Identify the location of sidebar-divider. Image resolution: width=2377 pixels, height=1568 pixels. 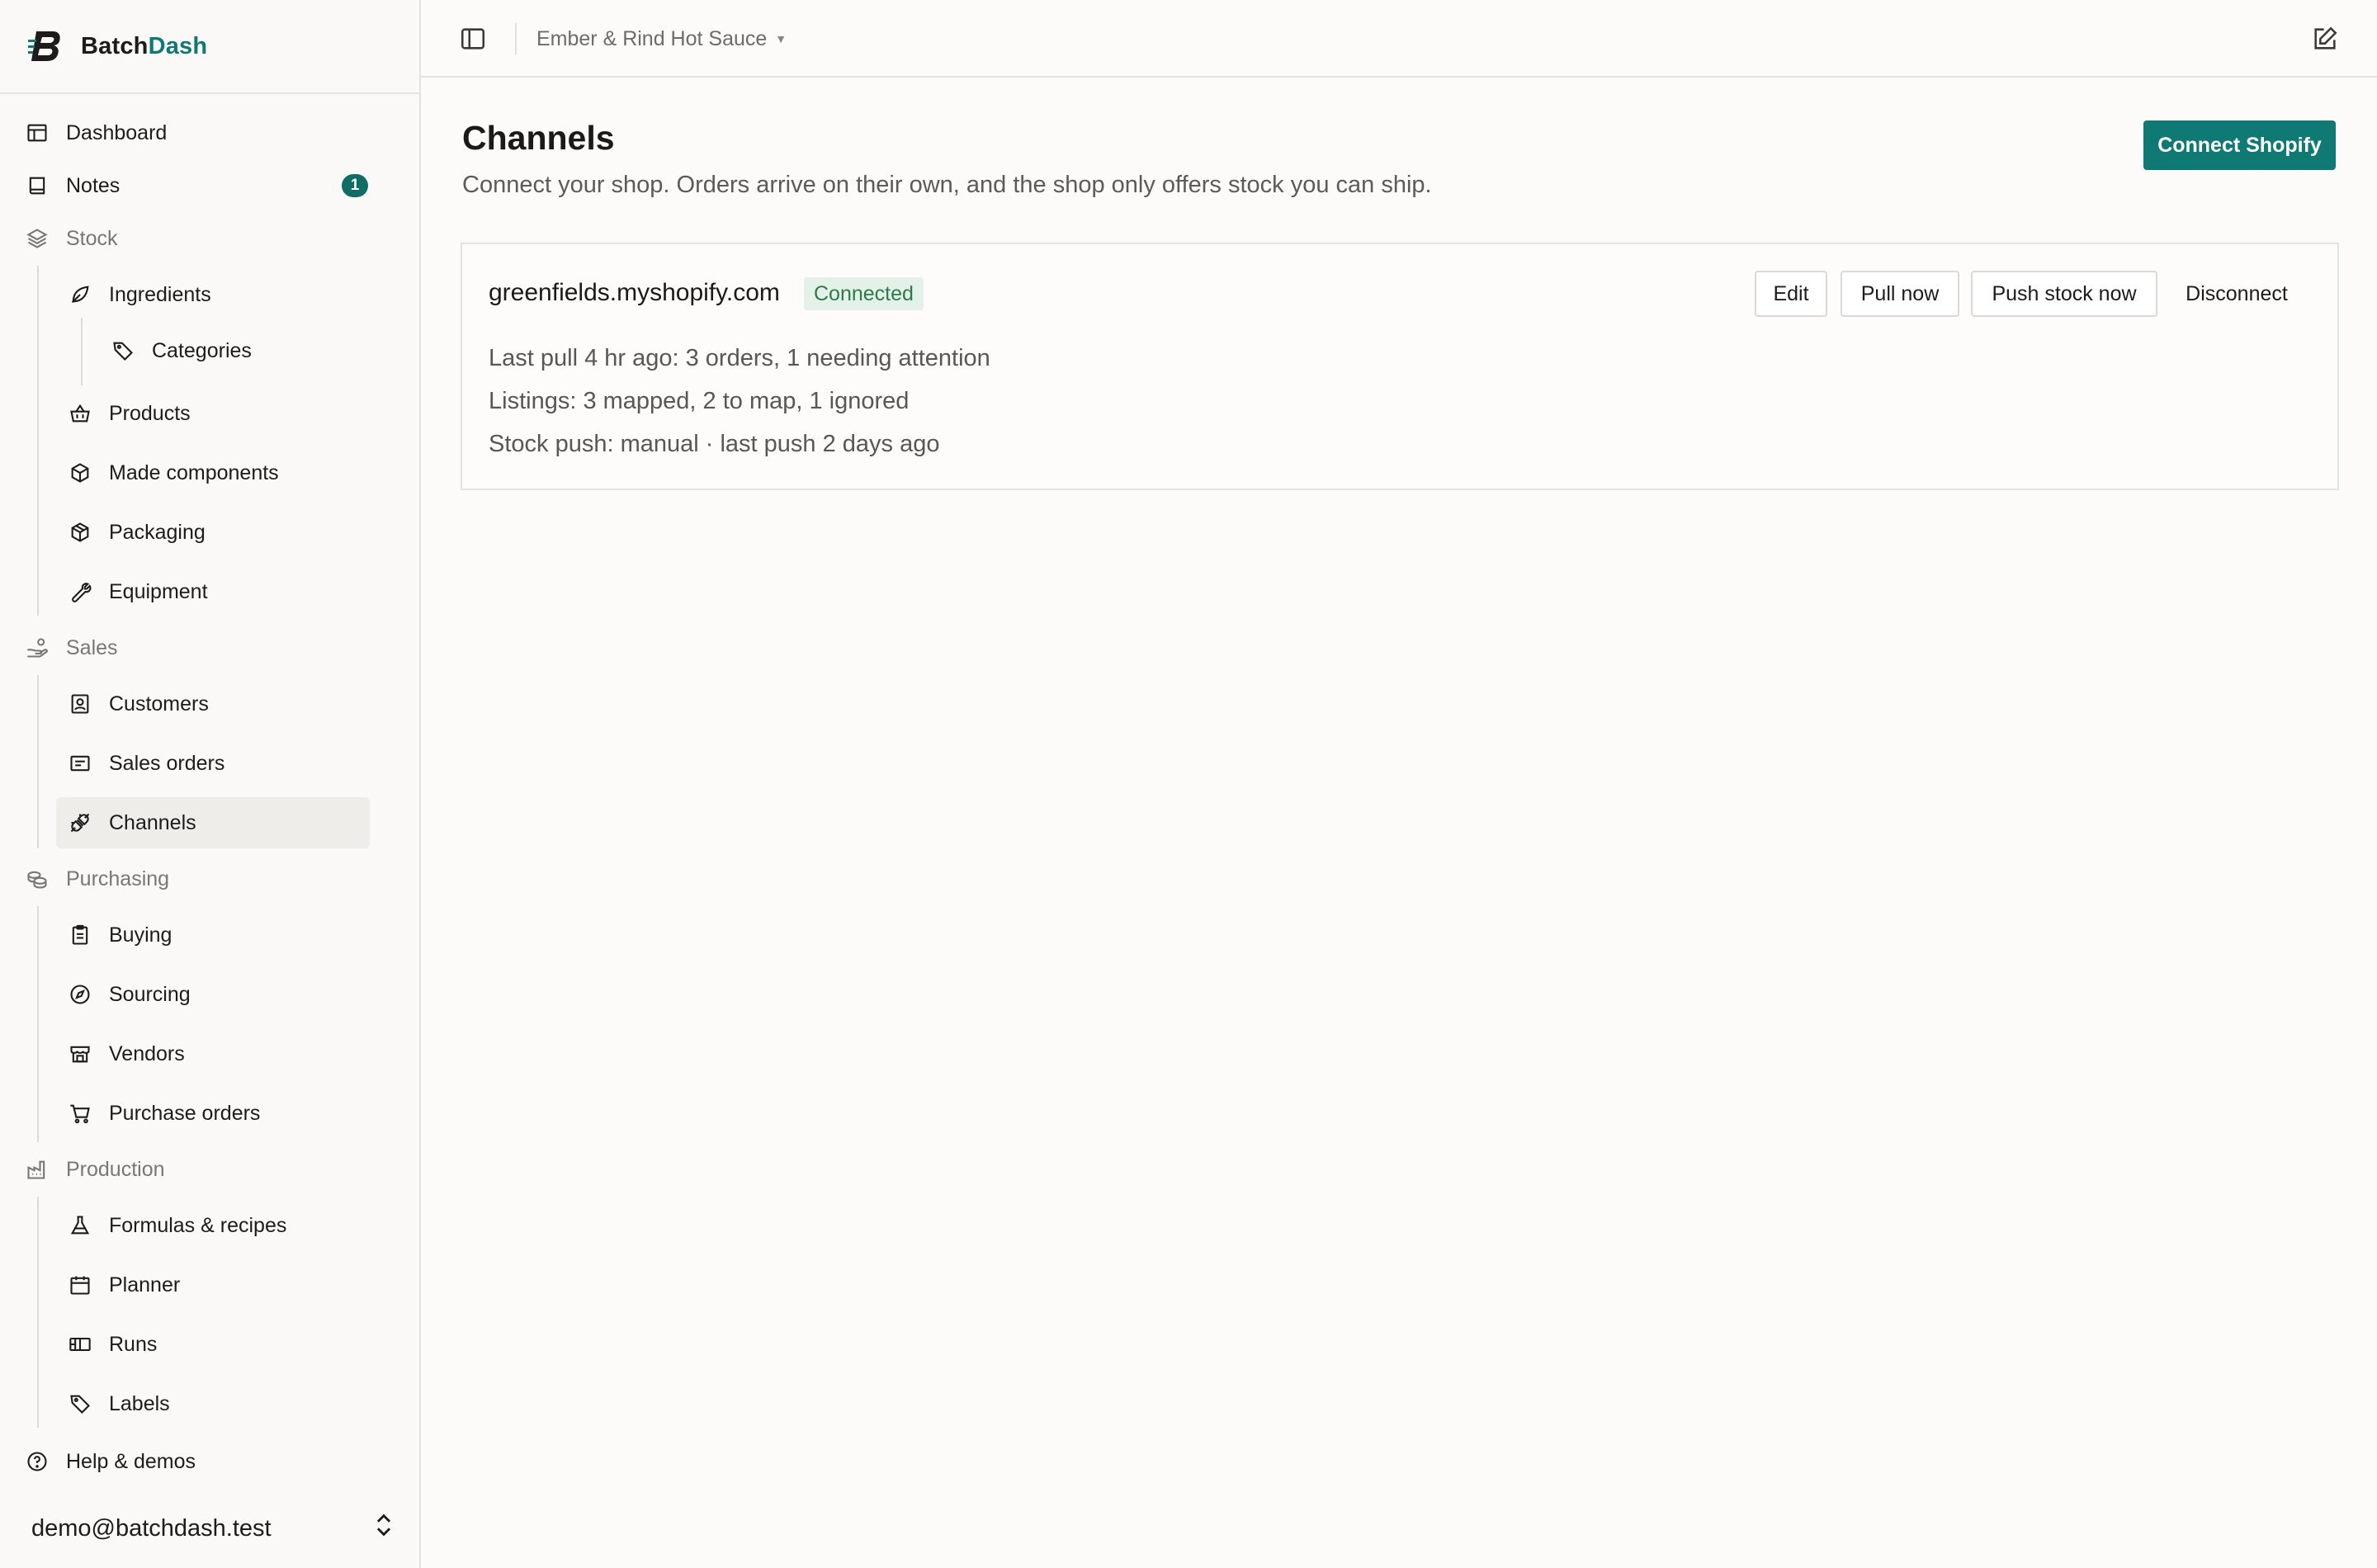
(209, 93).